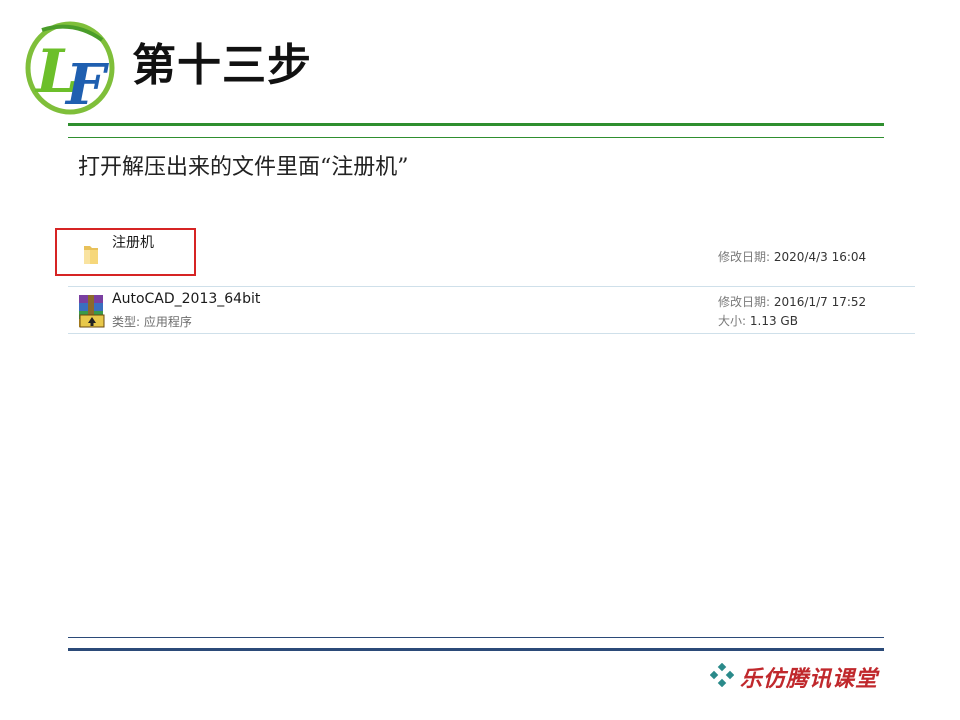 The width and height of the screenshot is (960, 720). What do you see at coordinates (152, 322) in the screenshot?
I see `file-type: 类型: 应用程序` at bounding box center [152, 322].